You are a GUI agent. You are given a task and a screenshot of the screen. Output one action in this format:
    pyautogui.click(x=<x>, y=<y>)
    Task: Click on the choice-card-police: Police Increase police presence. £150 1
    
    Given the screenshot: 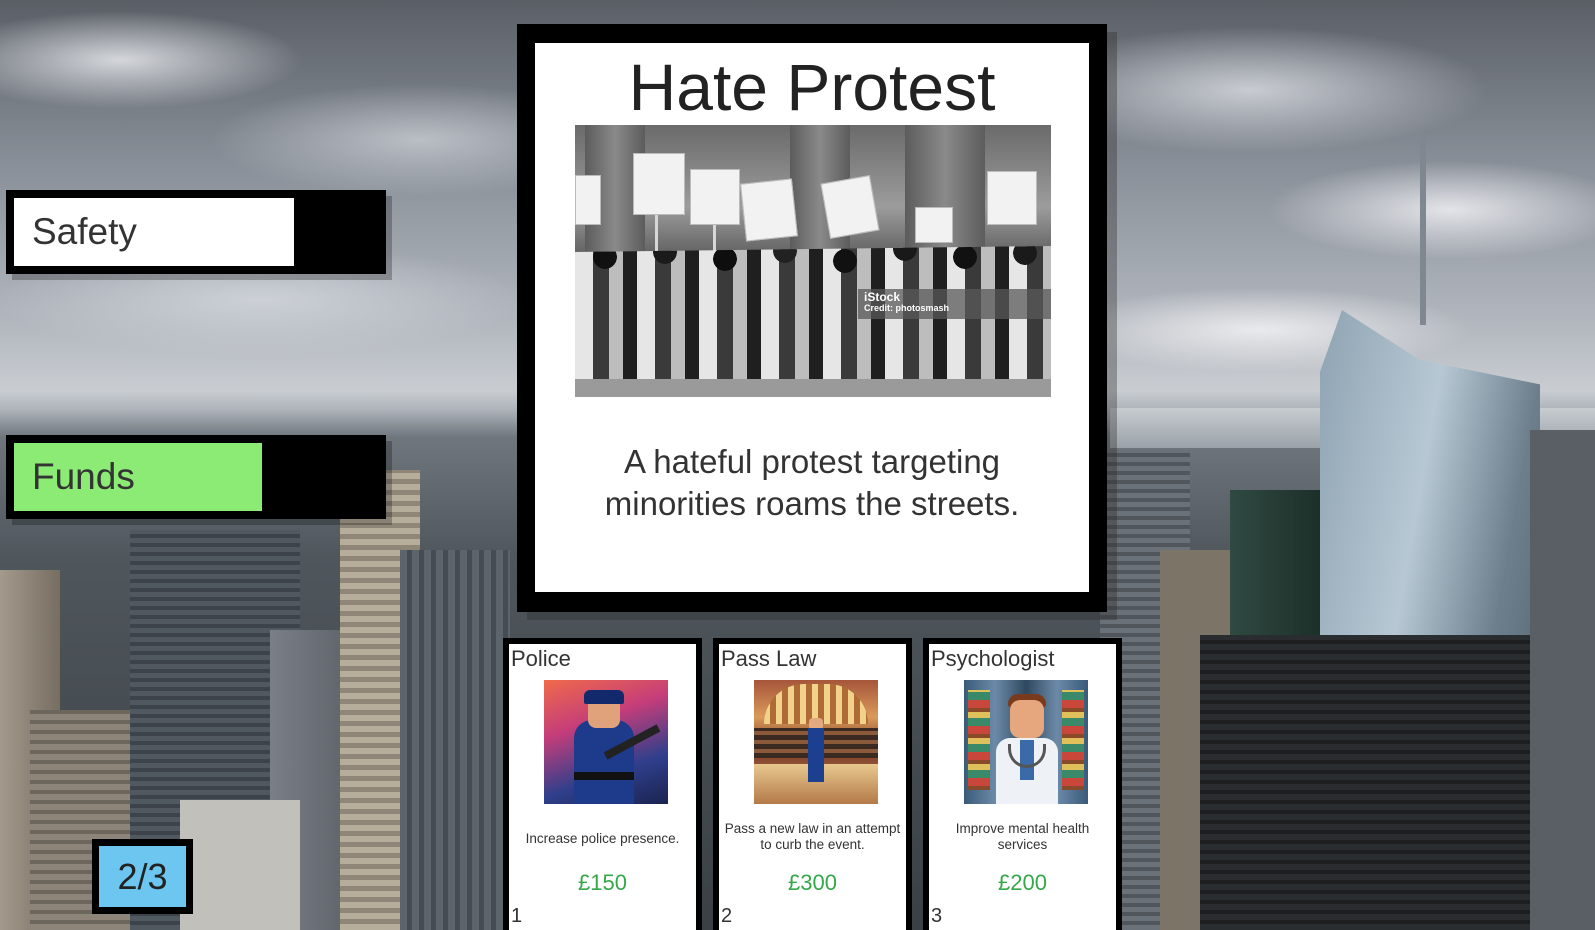 What is the action you would take?
    pyautogui.click(x=602, y=784)
    